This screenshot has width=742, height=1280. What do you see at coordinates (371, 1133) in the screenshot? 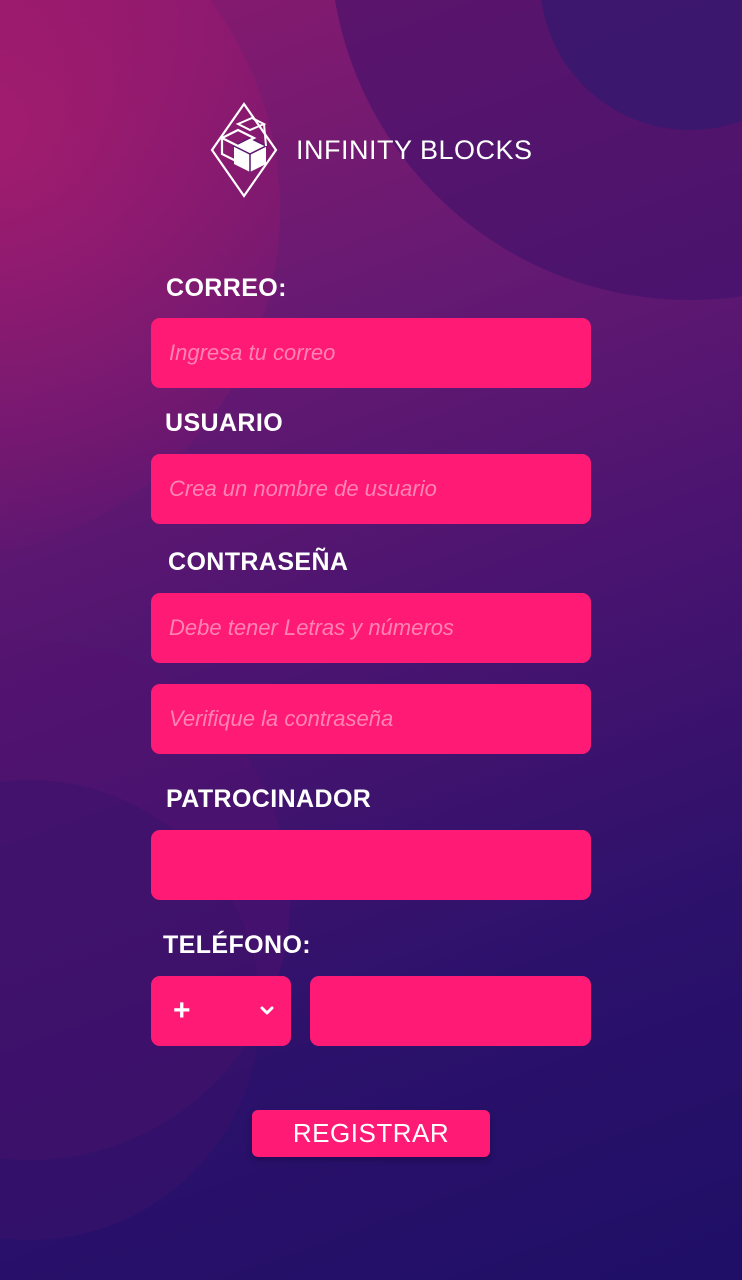
I see `register-button: REGISTRAR` at bounding box center [371, 1133].